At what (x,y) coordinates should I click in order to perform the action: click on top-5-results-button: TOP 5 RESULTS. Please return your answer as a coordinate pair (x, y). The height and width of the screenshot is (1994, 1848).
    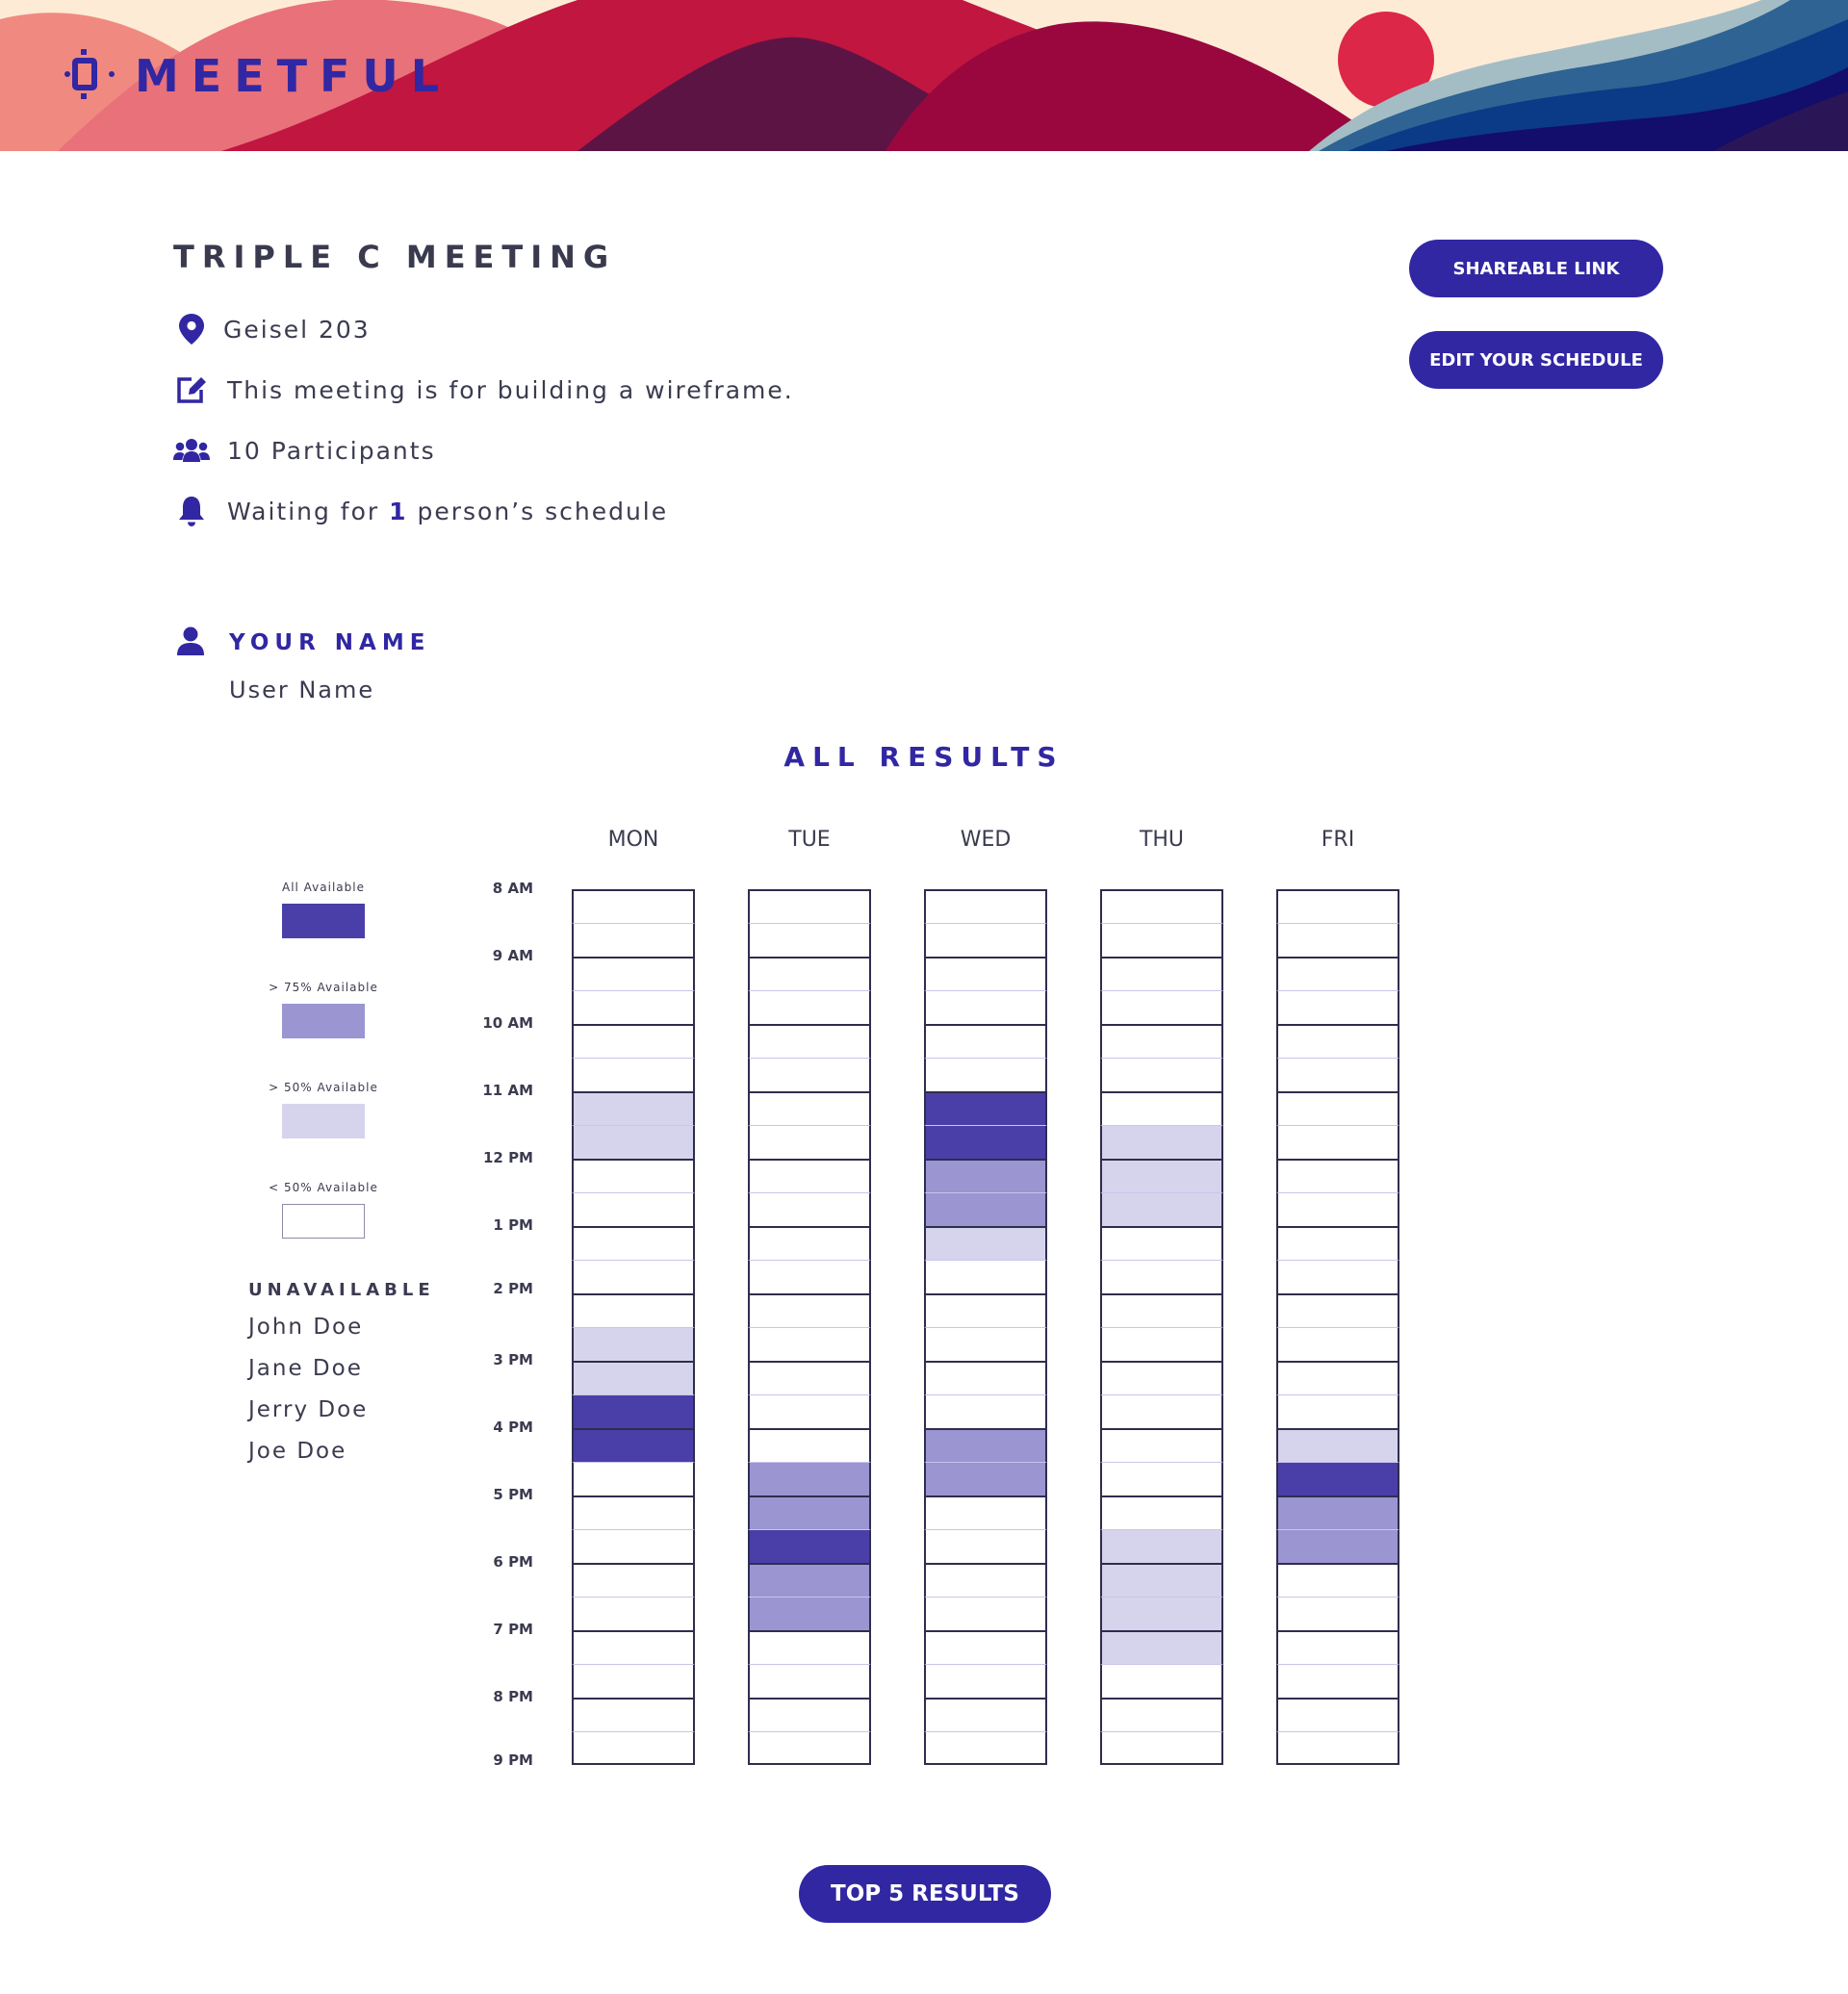
    Looking at the image, I should click on (925, 1894).